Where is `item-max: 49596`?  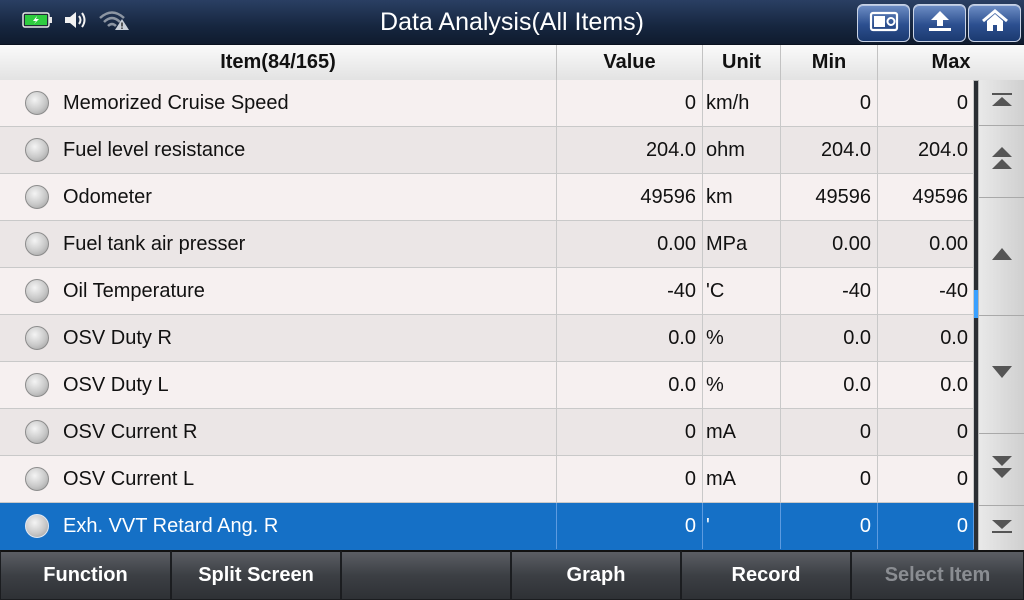
item-max: 49596 is located at coordinates (926, 197).